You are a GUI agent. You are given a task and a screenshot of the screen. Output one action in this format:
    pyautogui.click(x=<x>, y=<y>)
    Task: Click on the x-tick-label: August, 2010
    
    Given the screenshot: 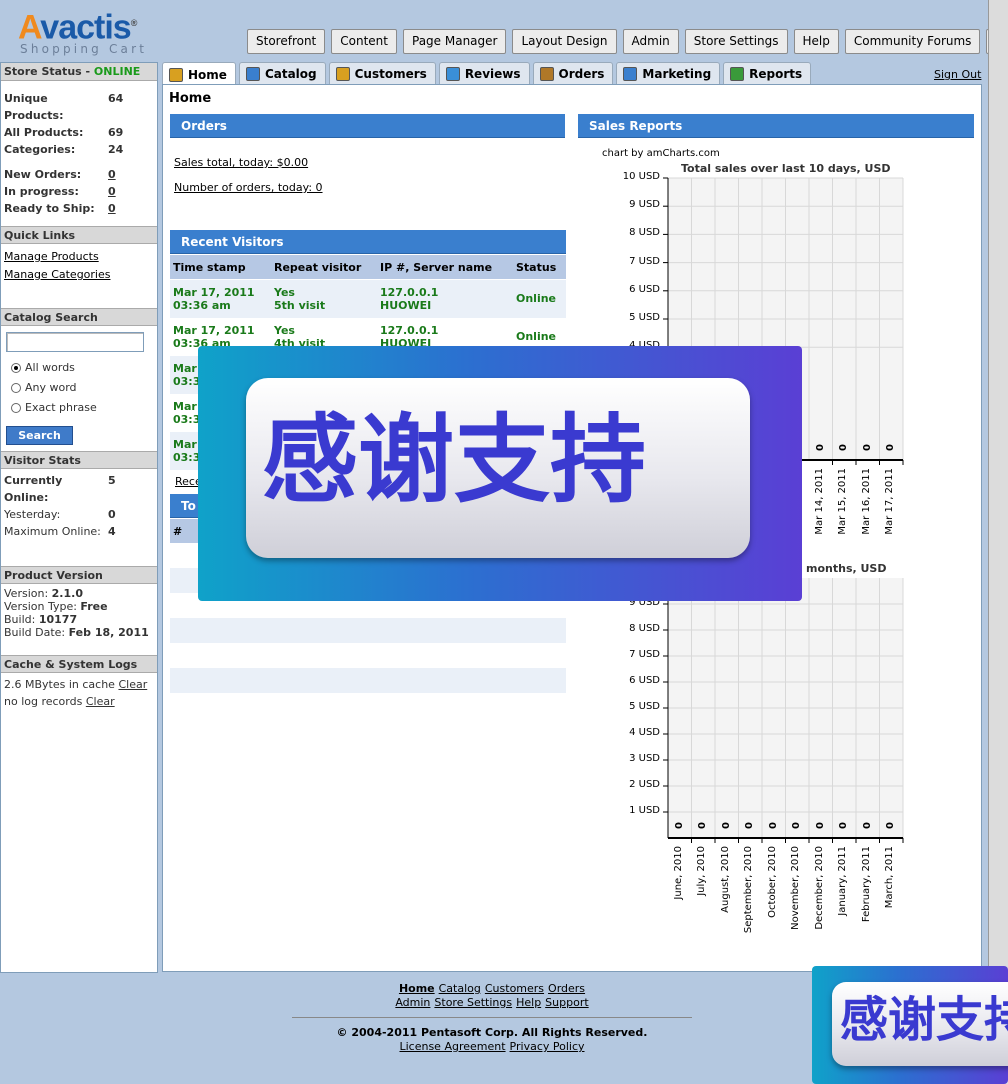 What is the action you would take?
    pyautogui.click(x=725, y=879)
    